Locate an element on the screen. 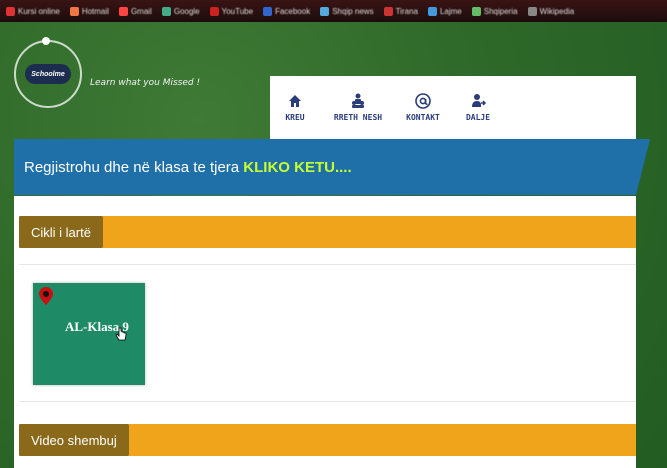 The image size is (667, 468). site-logo: Schoolme is located at coordinates (48, 72).